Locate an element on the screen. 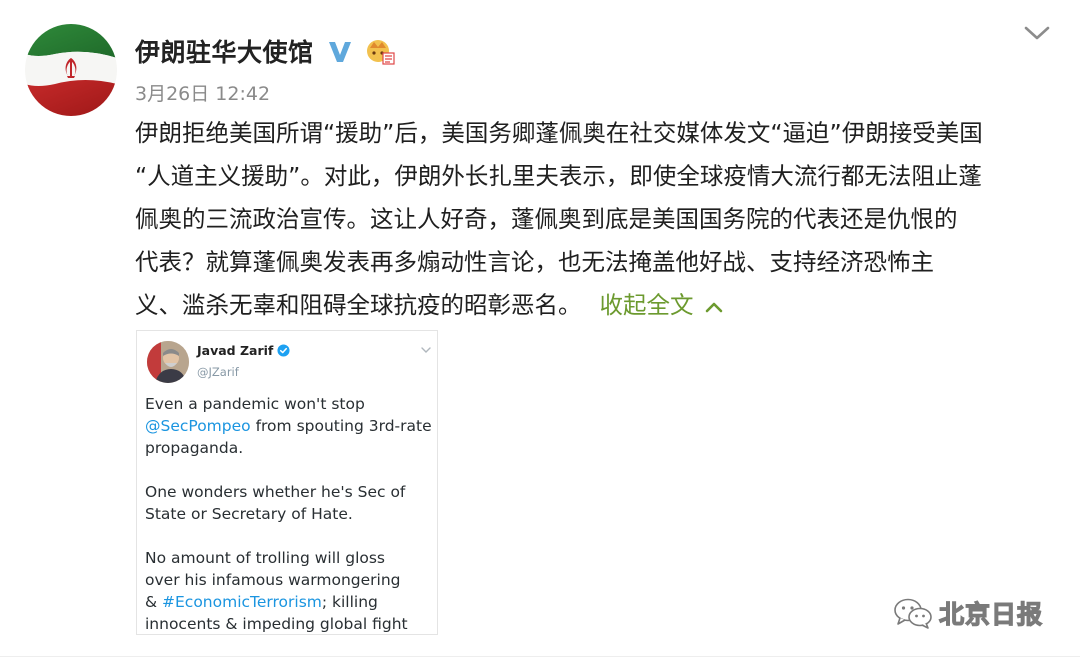 The image size is (1080, 660). person-avatar-icon is located at coordinates (168, 362).